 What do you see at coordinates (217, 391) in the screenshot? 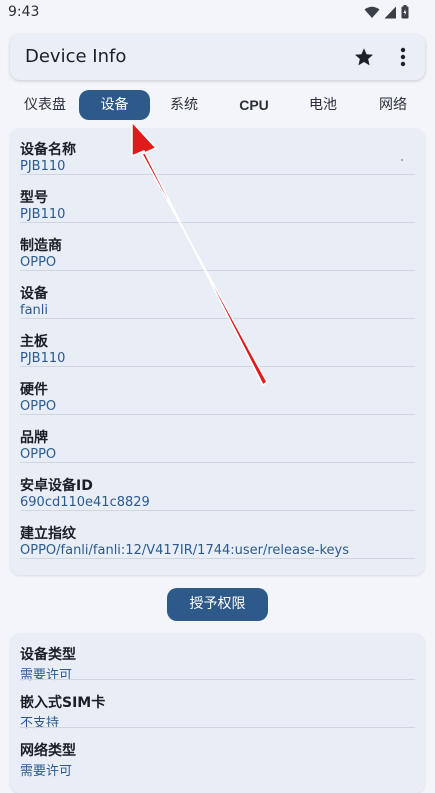
I see `list-item: 硬件 OPPO` at bounding box center [217, 391].